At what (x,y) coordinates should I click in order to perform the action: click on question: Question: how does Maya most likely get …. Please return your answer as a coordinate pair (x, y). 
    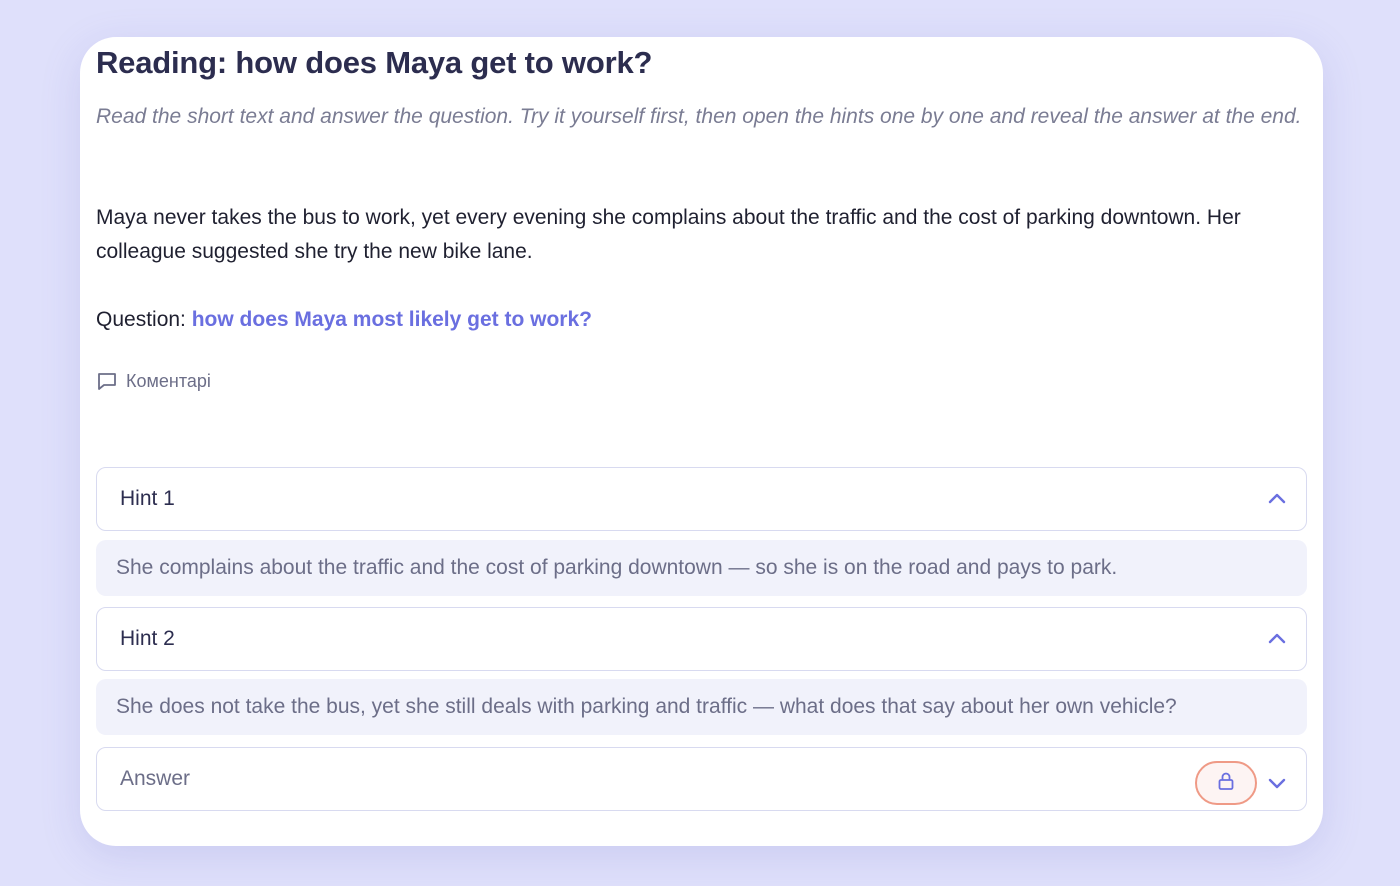
    Looking at the image, I should click on (344, 320).